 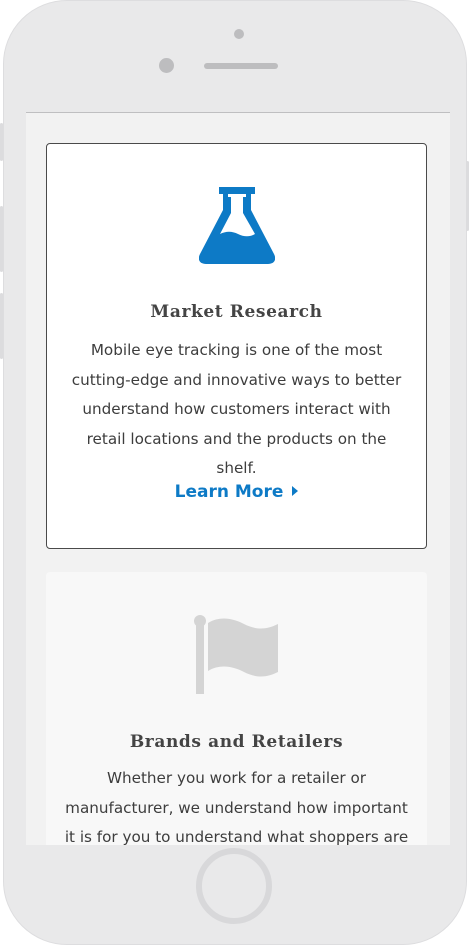 What do you see at coordinates (1, 239) in the screenshot?
I see `volume-up-button` at bounding box center [1, 239].